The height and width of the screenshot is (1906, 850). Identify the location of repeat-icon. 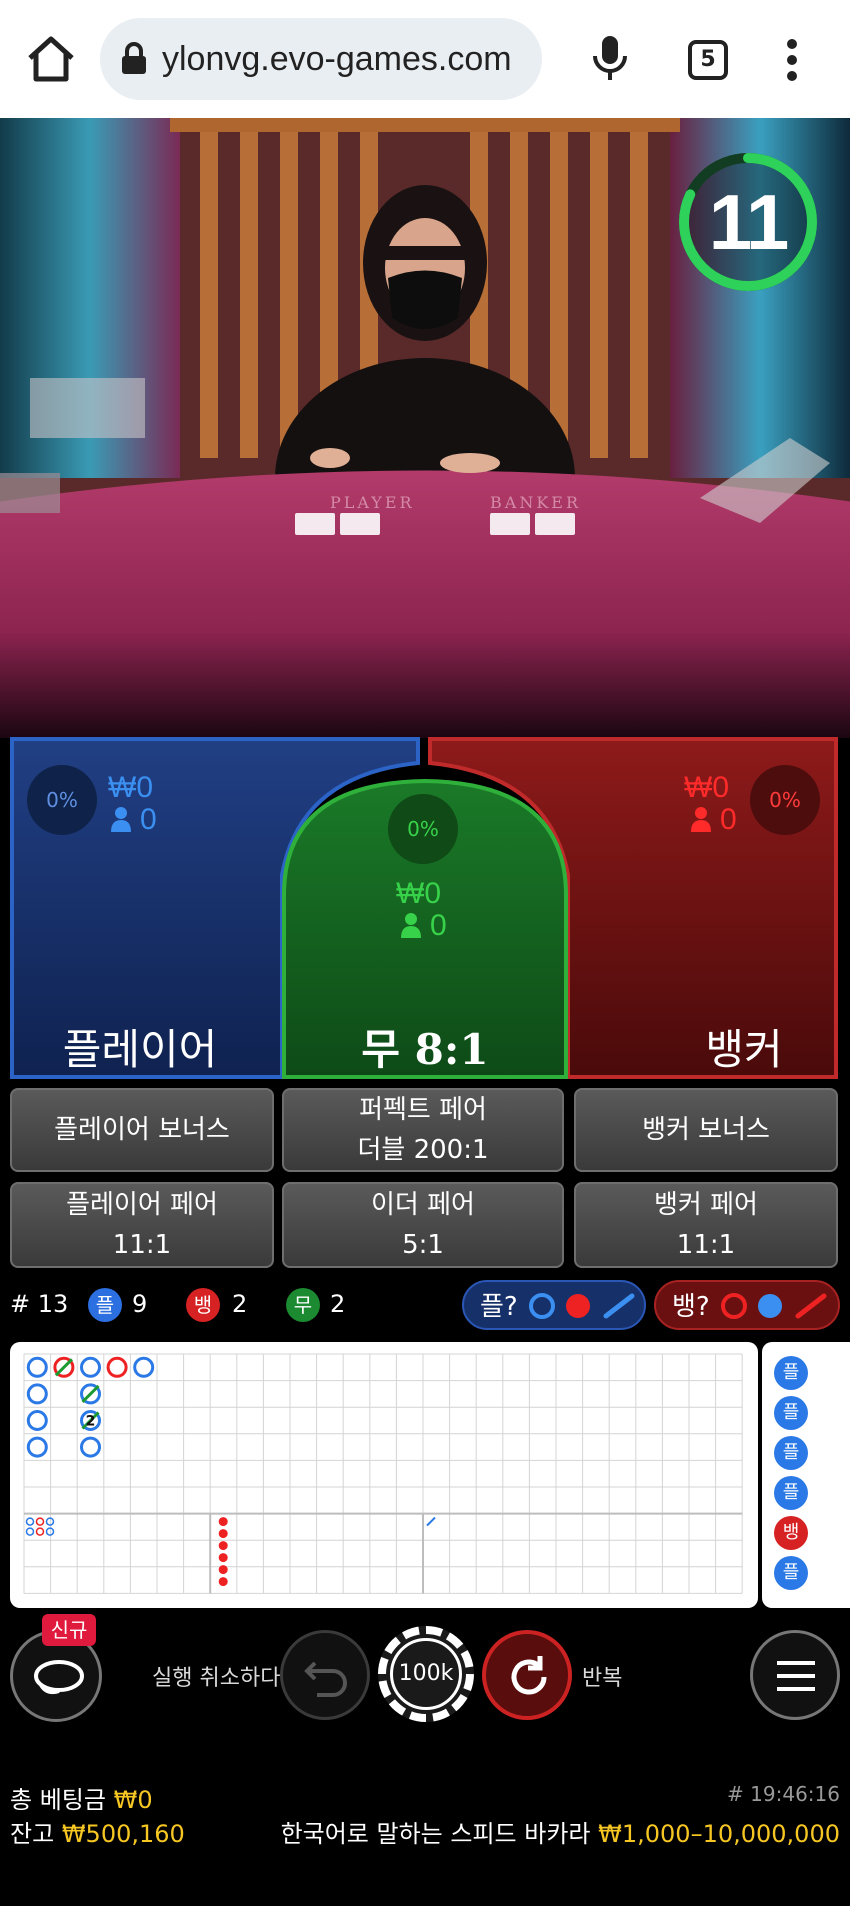
(529, 1675).